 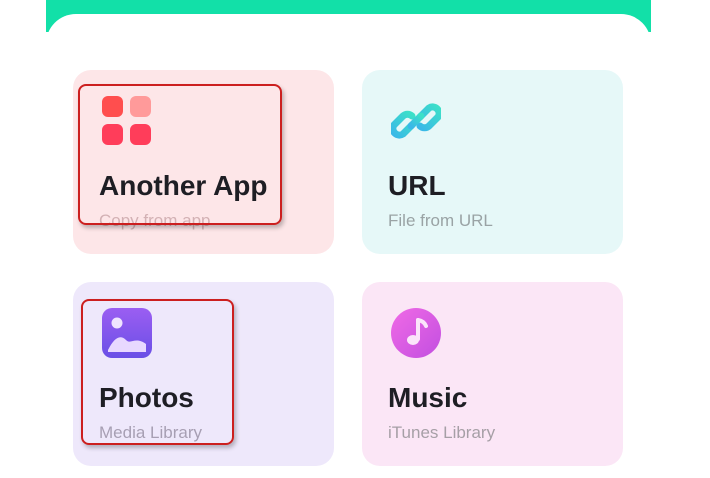 I want to click on music-note-icon, so click(x=416, y=333).